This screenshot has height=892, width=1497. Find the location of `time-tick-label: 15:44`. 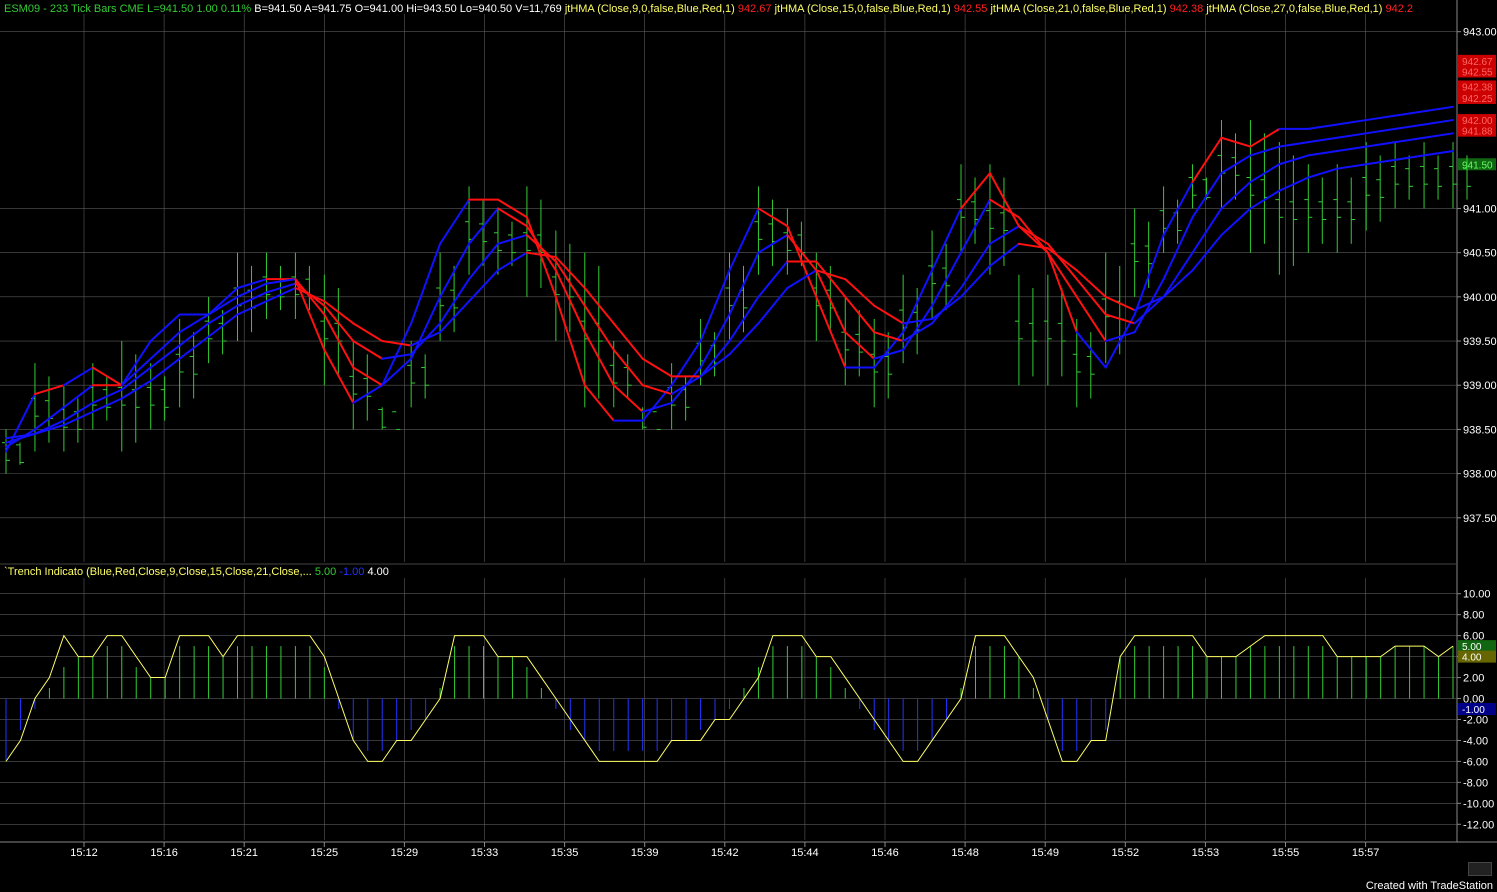

time-tick-label: 15:44 is located at coordinates (805, 853).